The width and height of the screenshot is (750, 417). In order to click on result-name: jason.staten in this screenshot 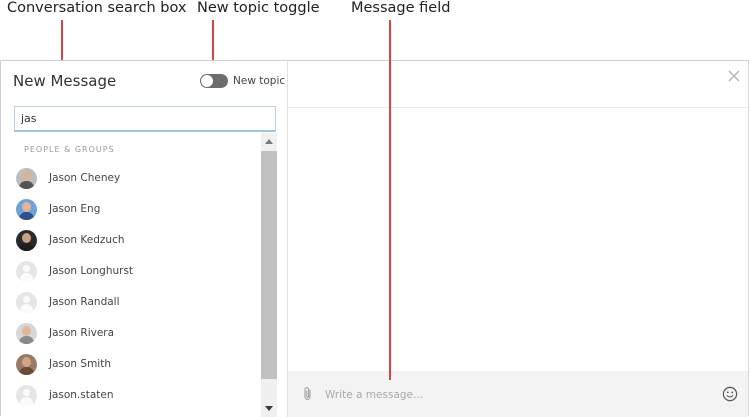, I will do `click(81, 395)`.